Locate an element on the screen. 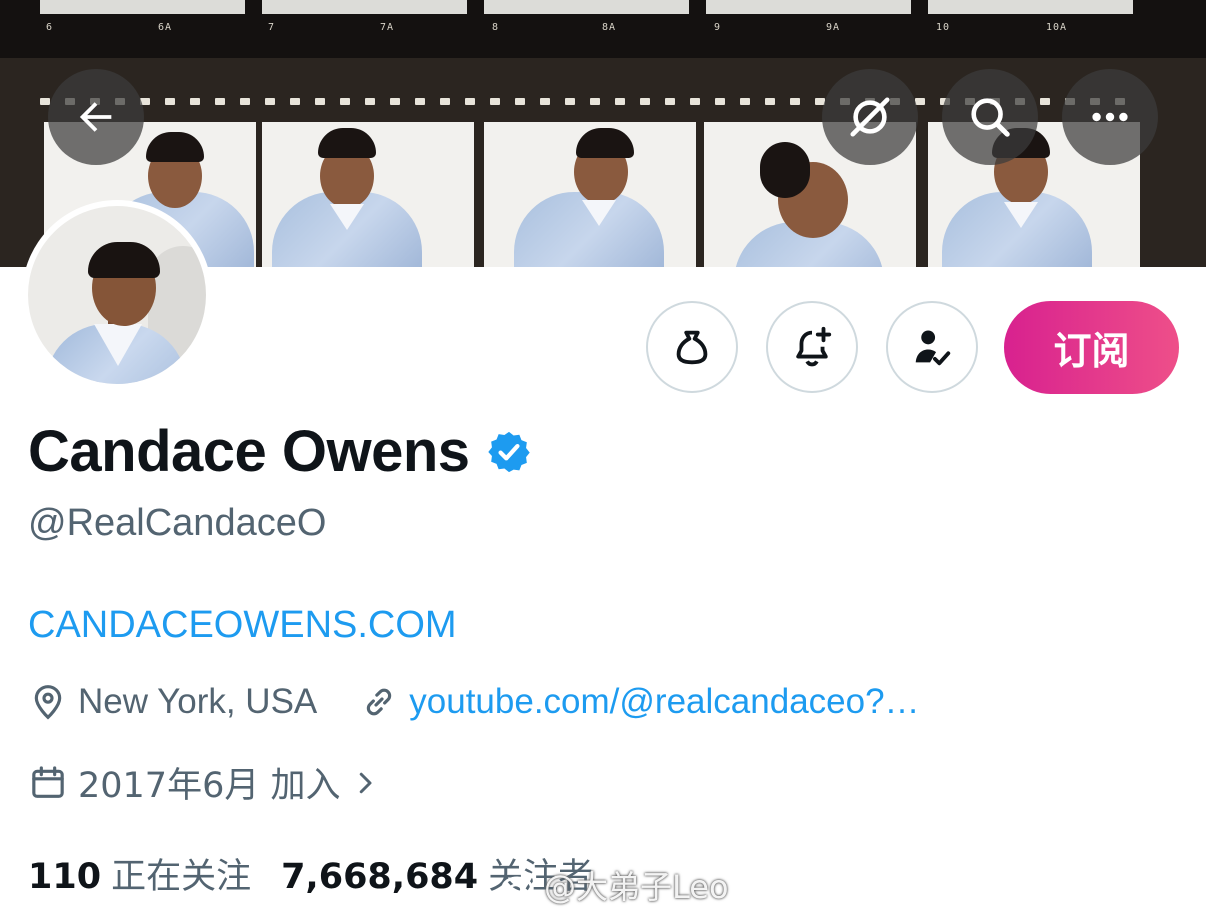  followers-count: 7,668,684 is located at coordinates (380, 877).